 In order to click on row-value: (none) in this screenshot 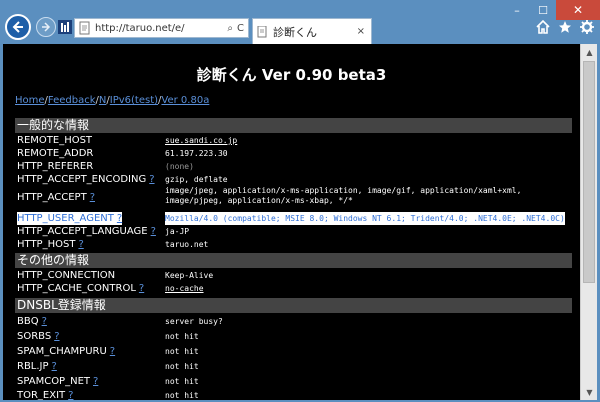, I will do `click(179, 166)`.